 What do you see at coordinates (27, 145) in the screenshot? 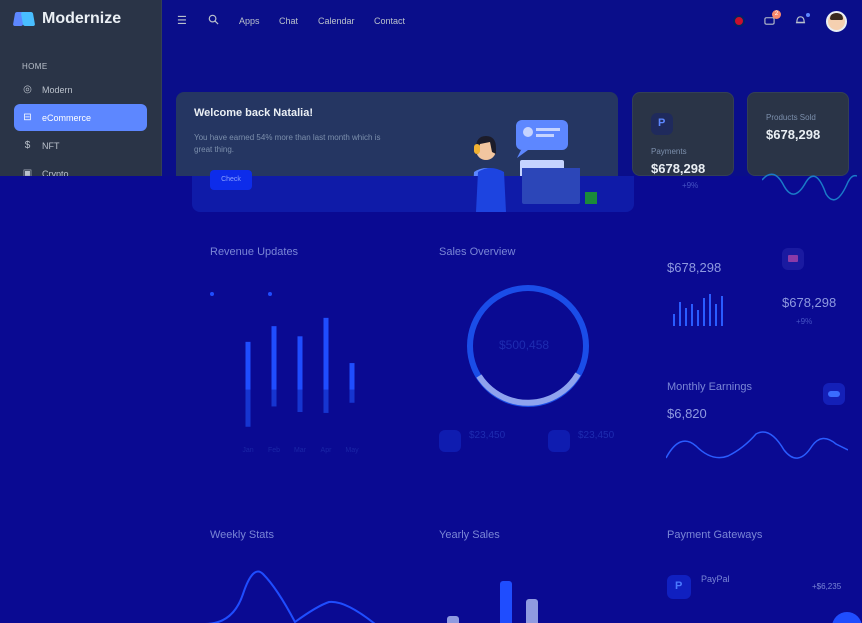
I see `dollar-icon: $` at bounding box center [27, 145].